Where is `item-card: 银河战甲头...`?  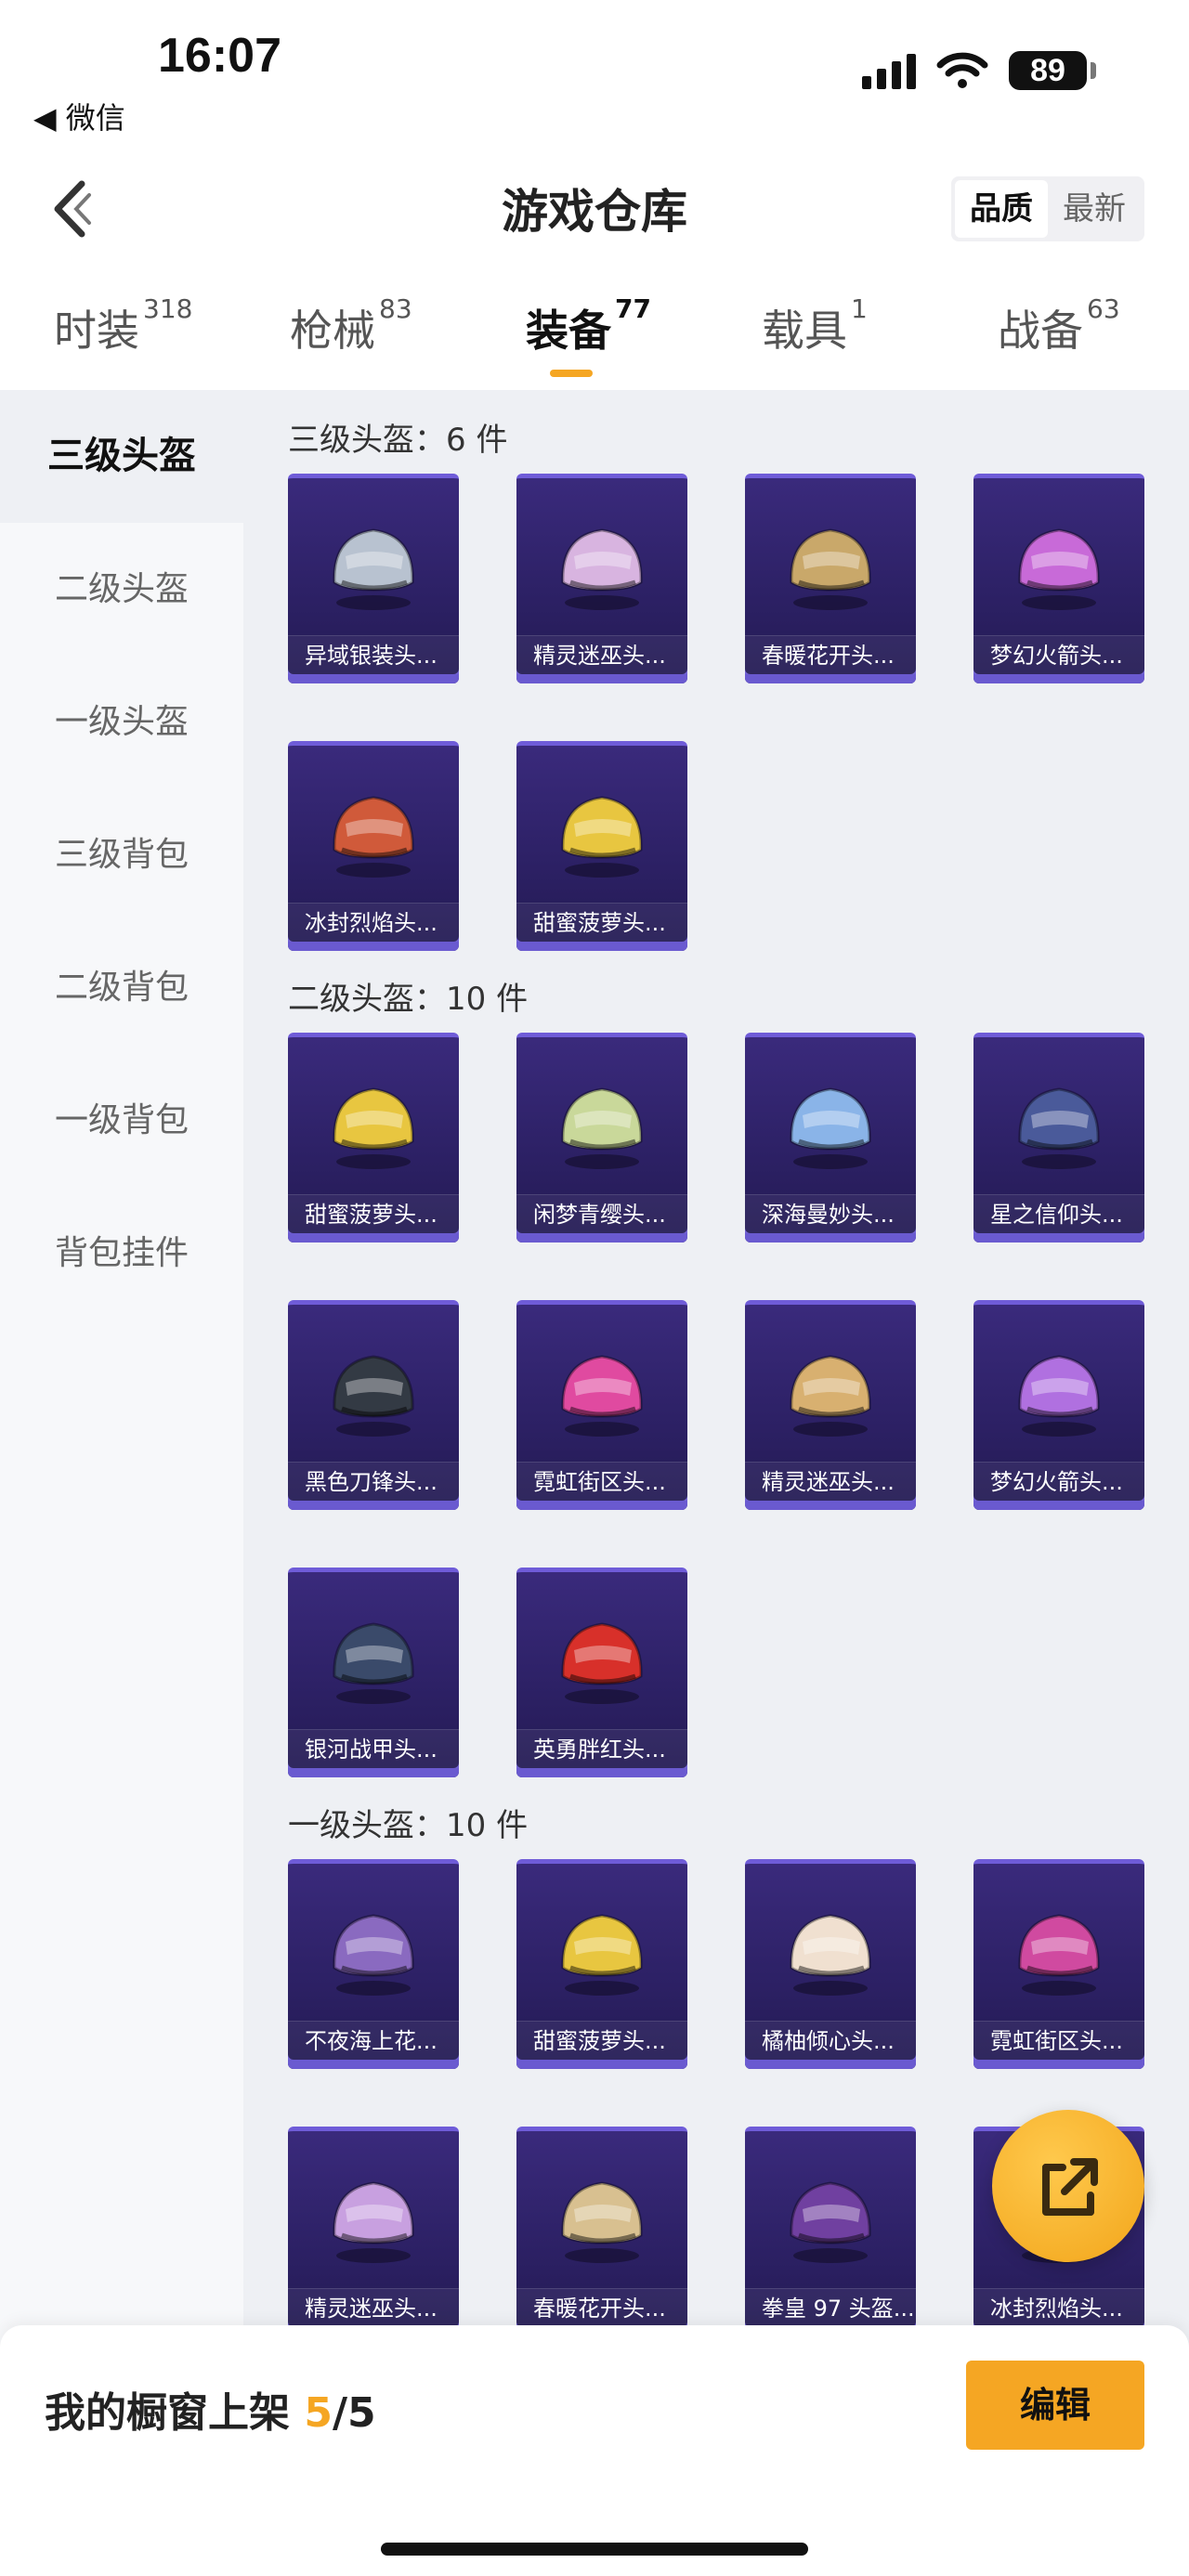 item-card: 银河战甲头... is located at coordinates (374, 1672).